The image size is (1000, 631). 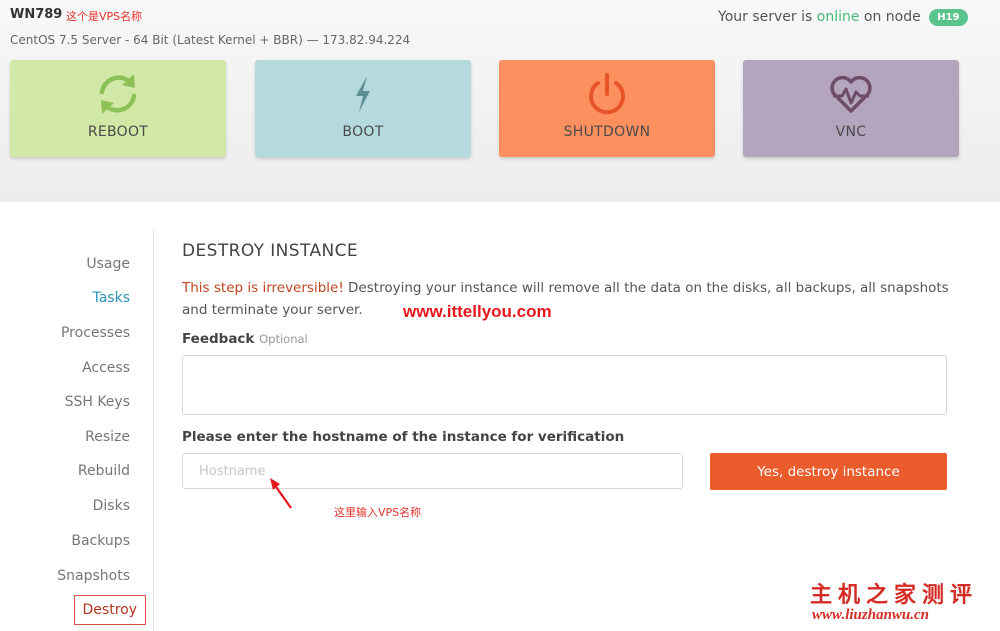 I want to click on irreversible-warning: This step is irreversible!, so click(x=263, y=288).